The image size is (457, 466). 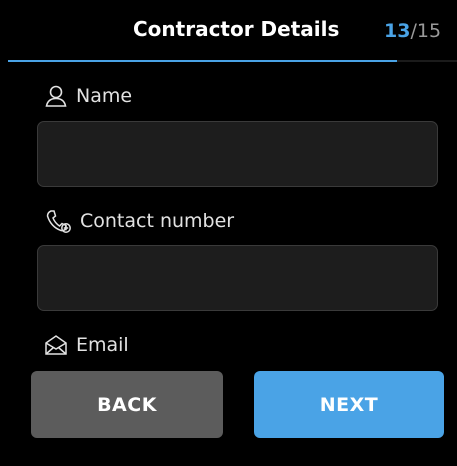 I want to click on progress-bar, so click(x=232, y=61).